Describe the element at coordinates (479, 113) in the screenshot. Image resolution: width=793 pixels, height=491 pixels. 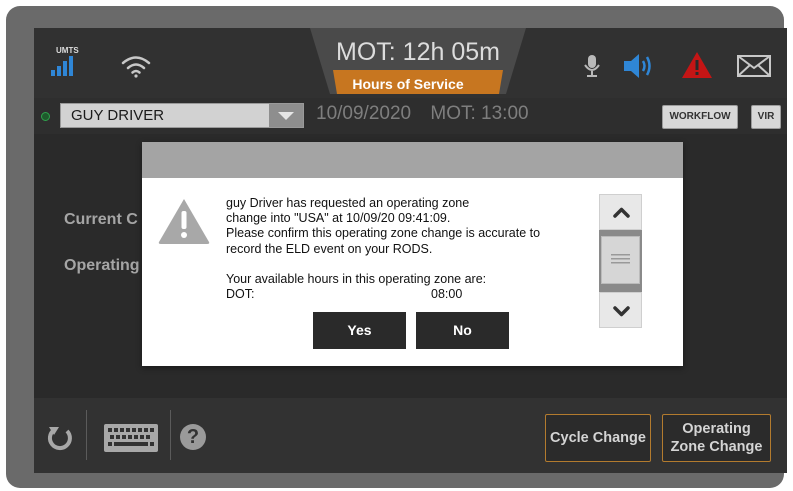
I see `driver-mot: MOT: 13:00` at that location.